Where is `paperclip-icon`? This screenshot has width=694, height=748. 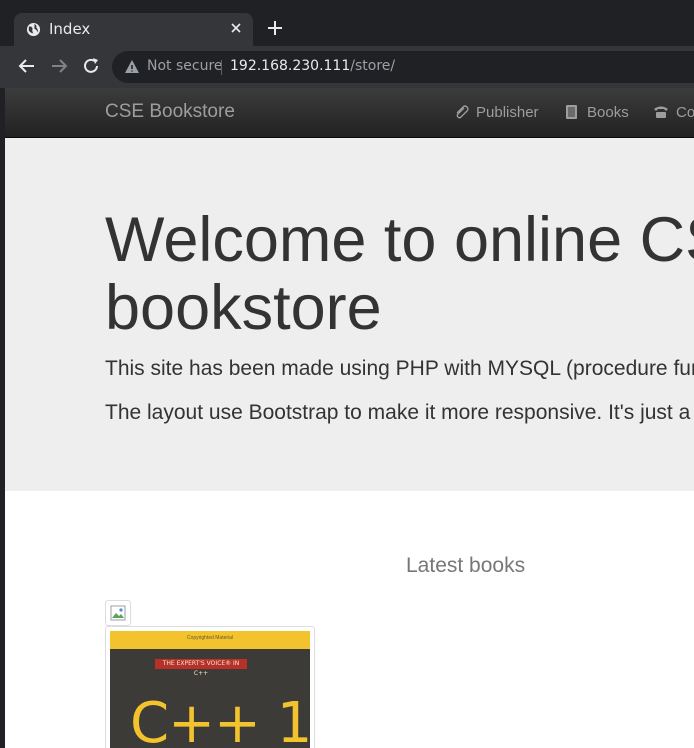
paperclip-icon is located at coordinates (462, 112).